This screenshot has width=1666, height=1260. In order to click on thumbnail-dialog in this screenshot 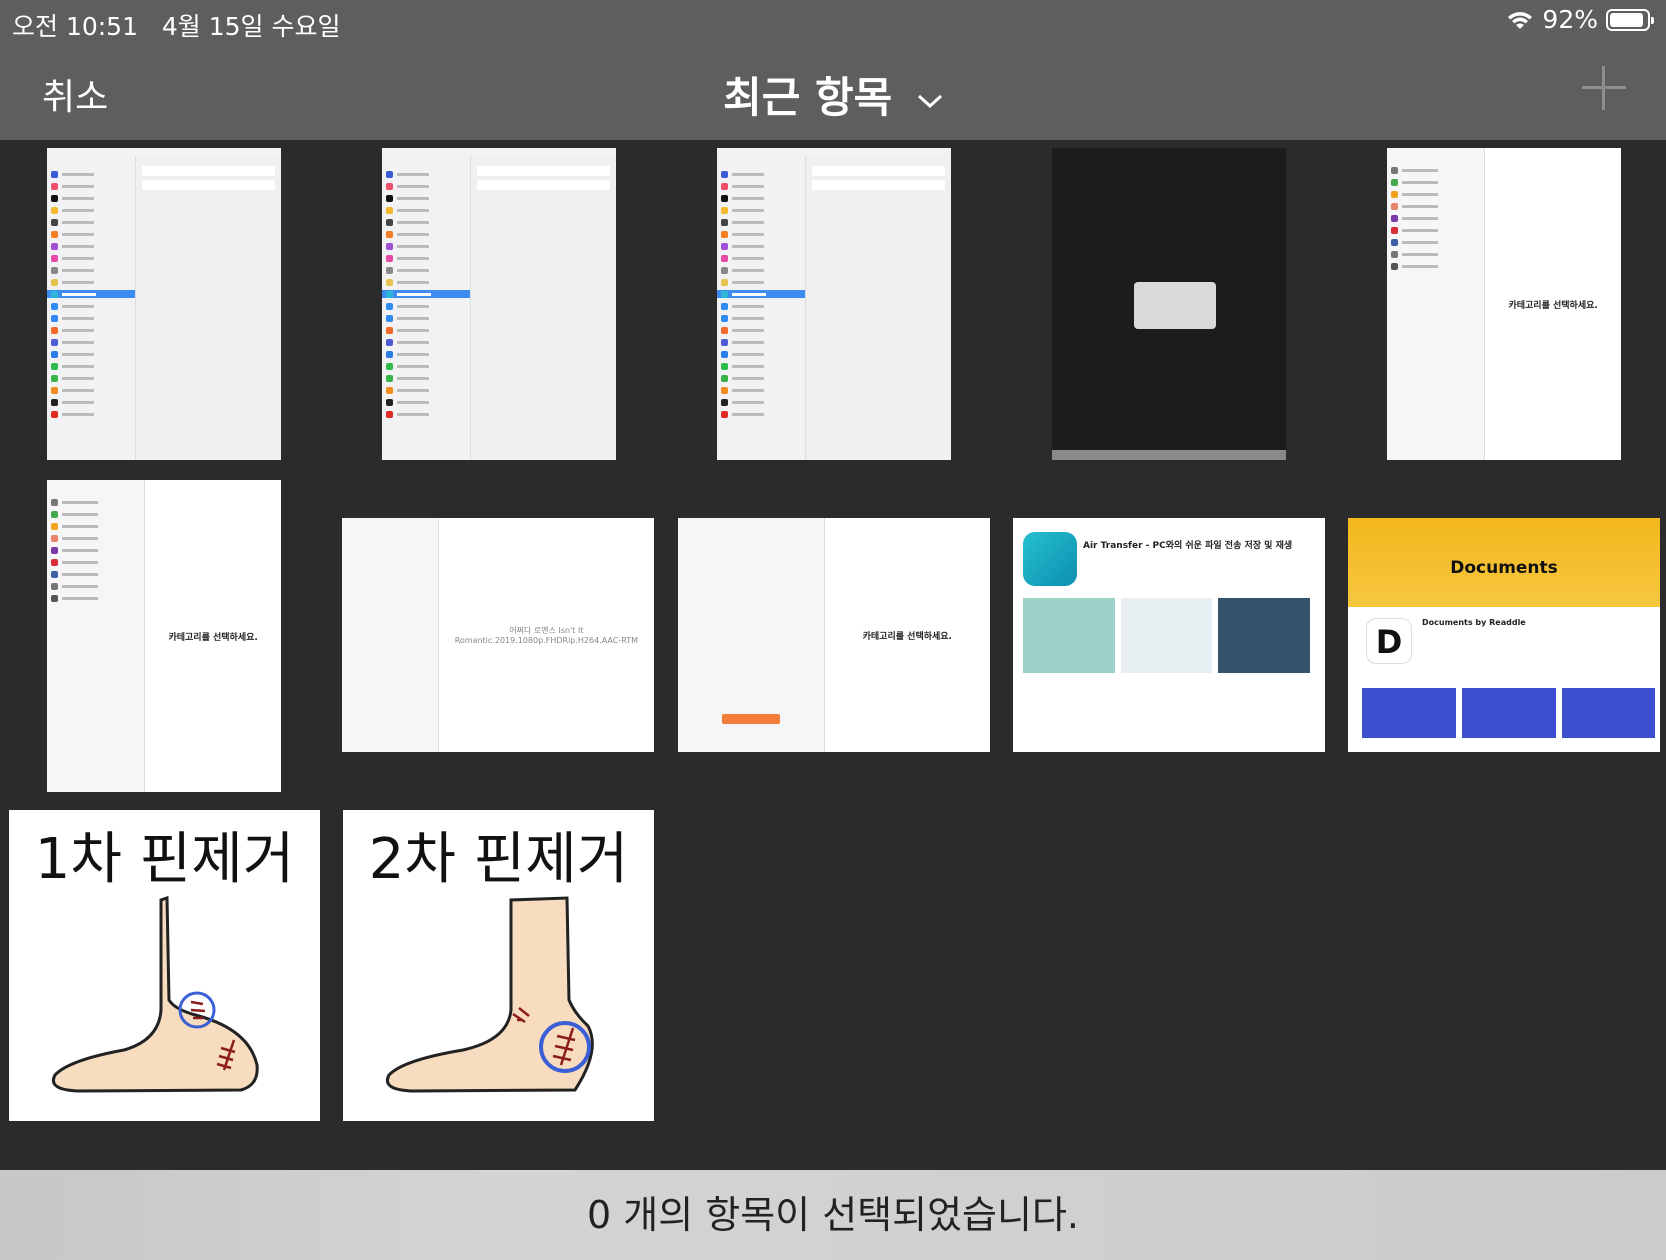, I will do `click(1174, 305)`.